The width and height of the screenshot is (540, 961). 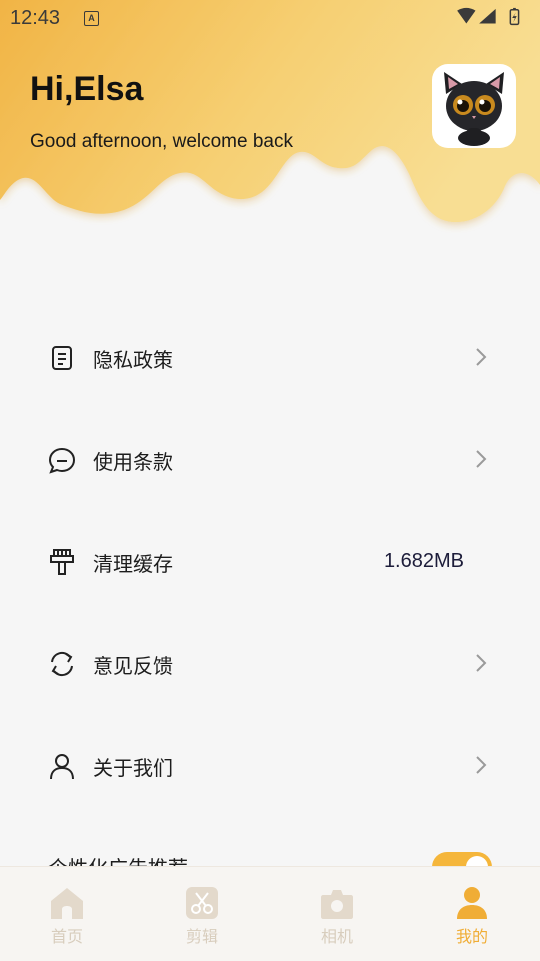 I want to click on bottom-tab-bar: 首页 剪辑 相机 我的, so click(x=270, y=913).